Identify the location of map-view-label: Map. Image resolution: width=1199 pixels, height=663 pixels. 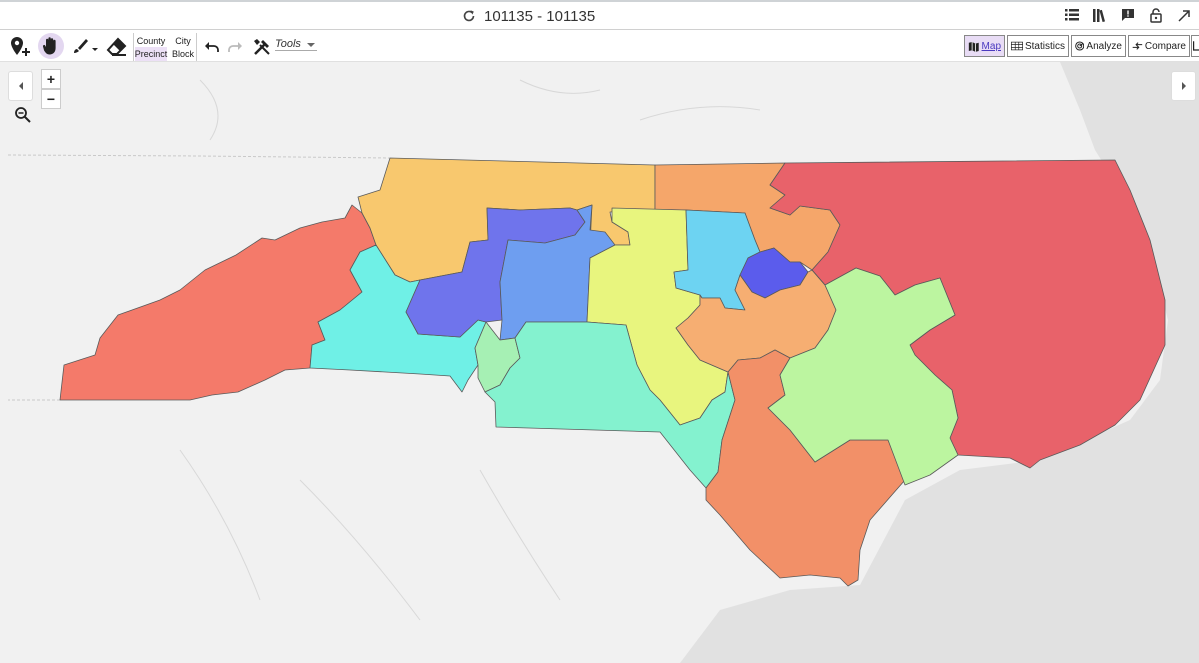
(991, 46).